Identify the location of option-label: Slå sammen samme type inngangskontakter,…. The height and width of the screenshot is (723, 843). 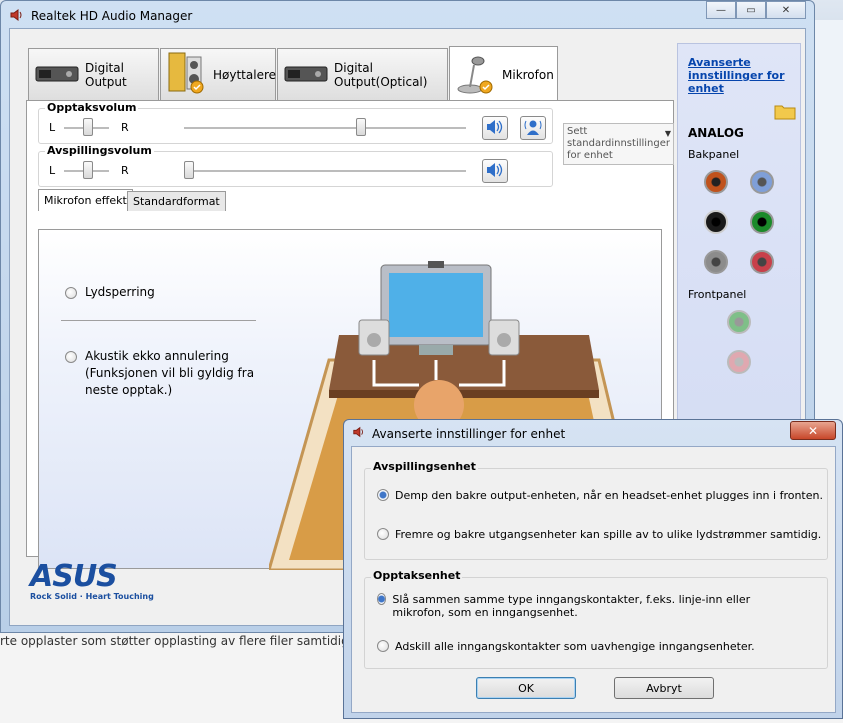
(571, 606).